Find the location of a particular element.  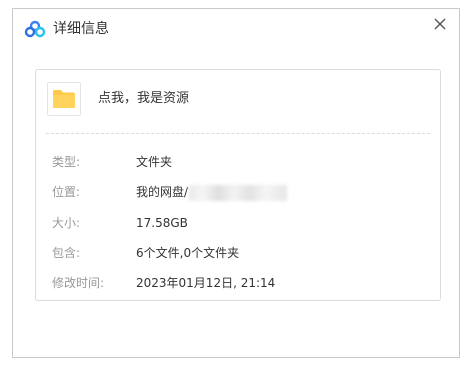

title-bar: 详细信息 is located at coordinates (236, 29).